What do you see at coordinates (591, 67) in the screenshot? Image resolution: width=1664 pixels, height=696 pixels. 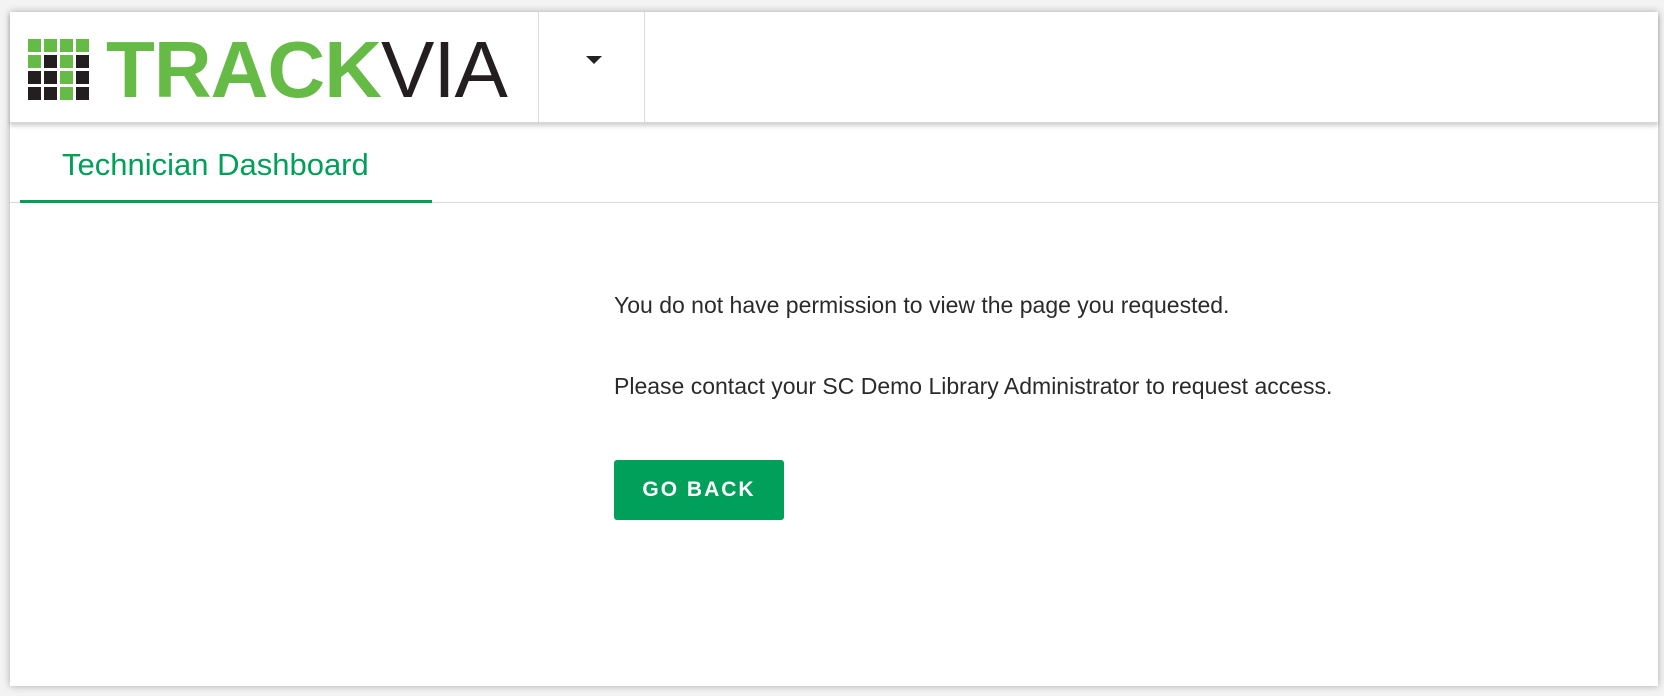 I see `app-switcher-dropdown` at bounding box center [591, 67].